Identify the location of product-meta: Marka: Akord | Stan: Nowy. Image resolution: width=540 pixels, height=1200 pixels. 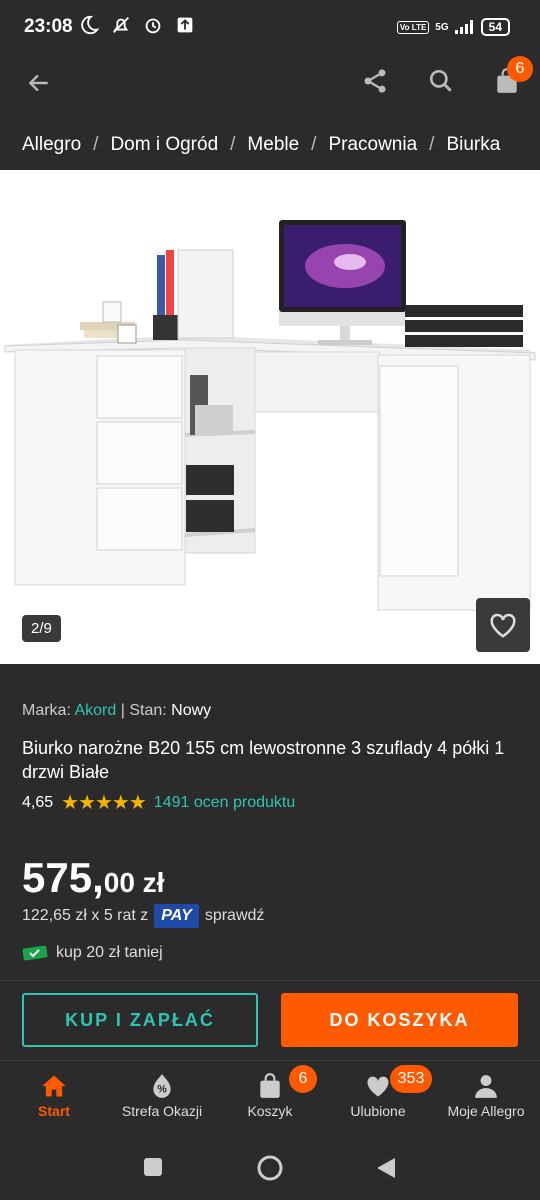
(116, 711).